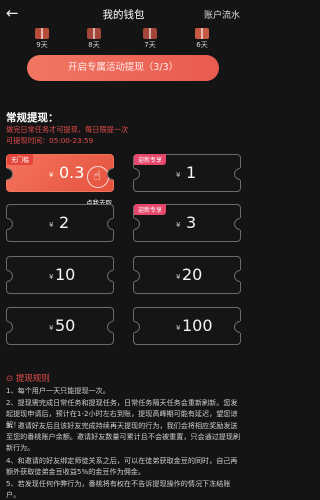  I want to click on withdraw-warning: 做完日常任务才可提现，每日限提一次, so click(67, 129).